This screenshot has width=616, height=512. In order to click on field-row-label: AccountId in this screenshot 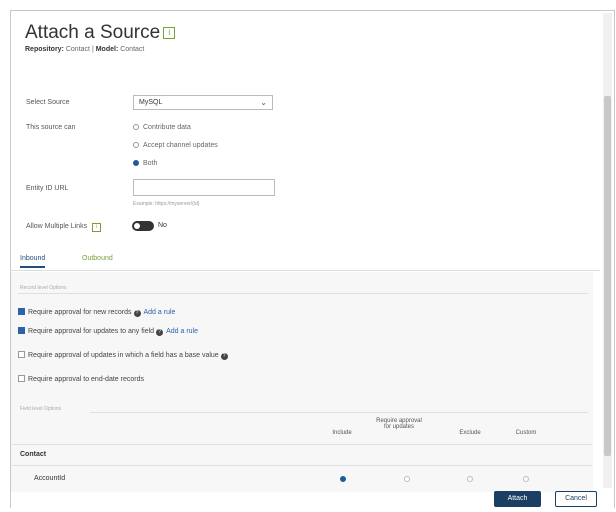, I will do `click(50, 478)`.